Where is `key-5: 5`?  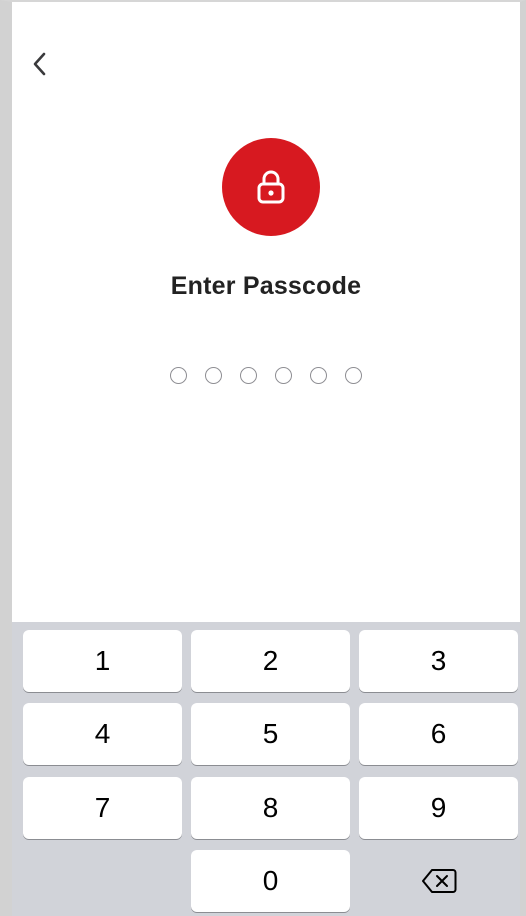 key-5: 5 is located at coordinates (270, 734).